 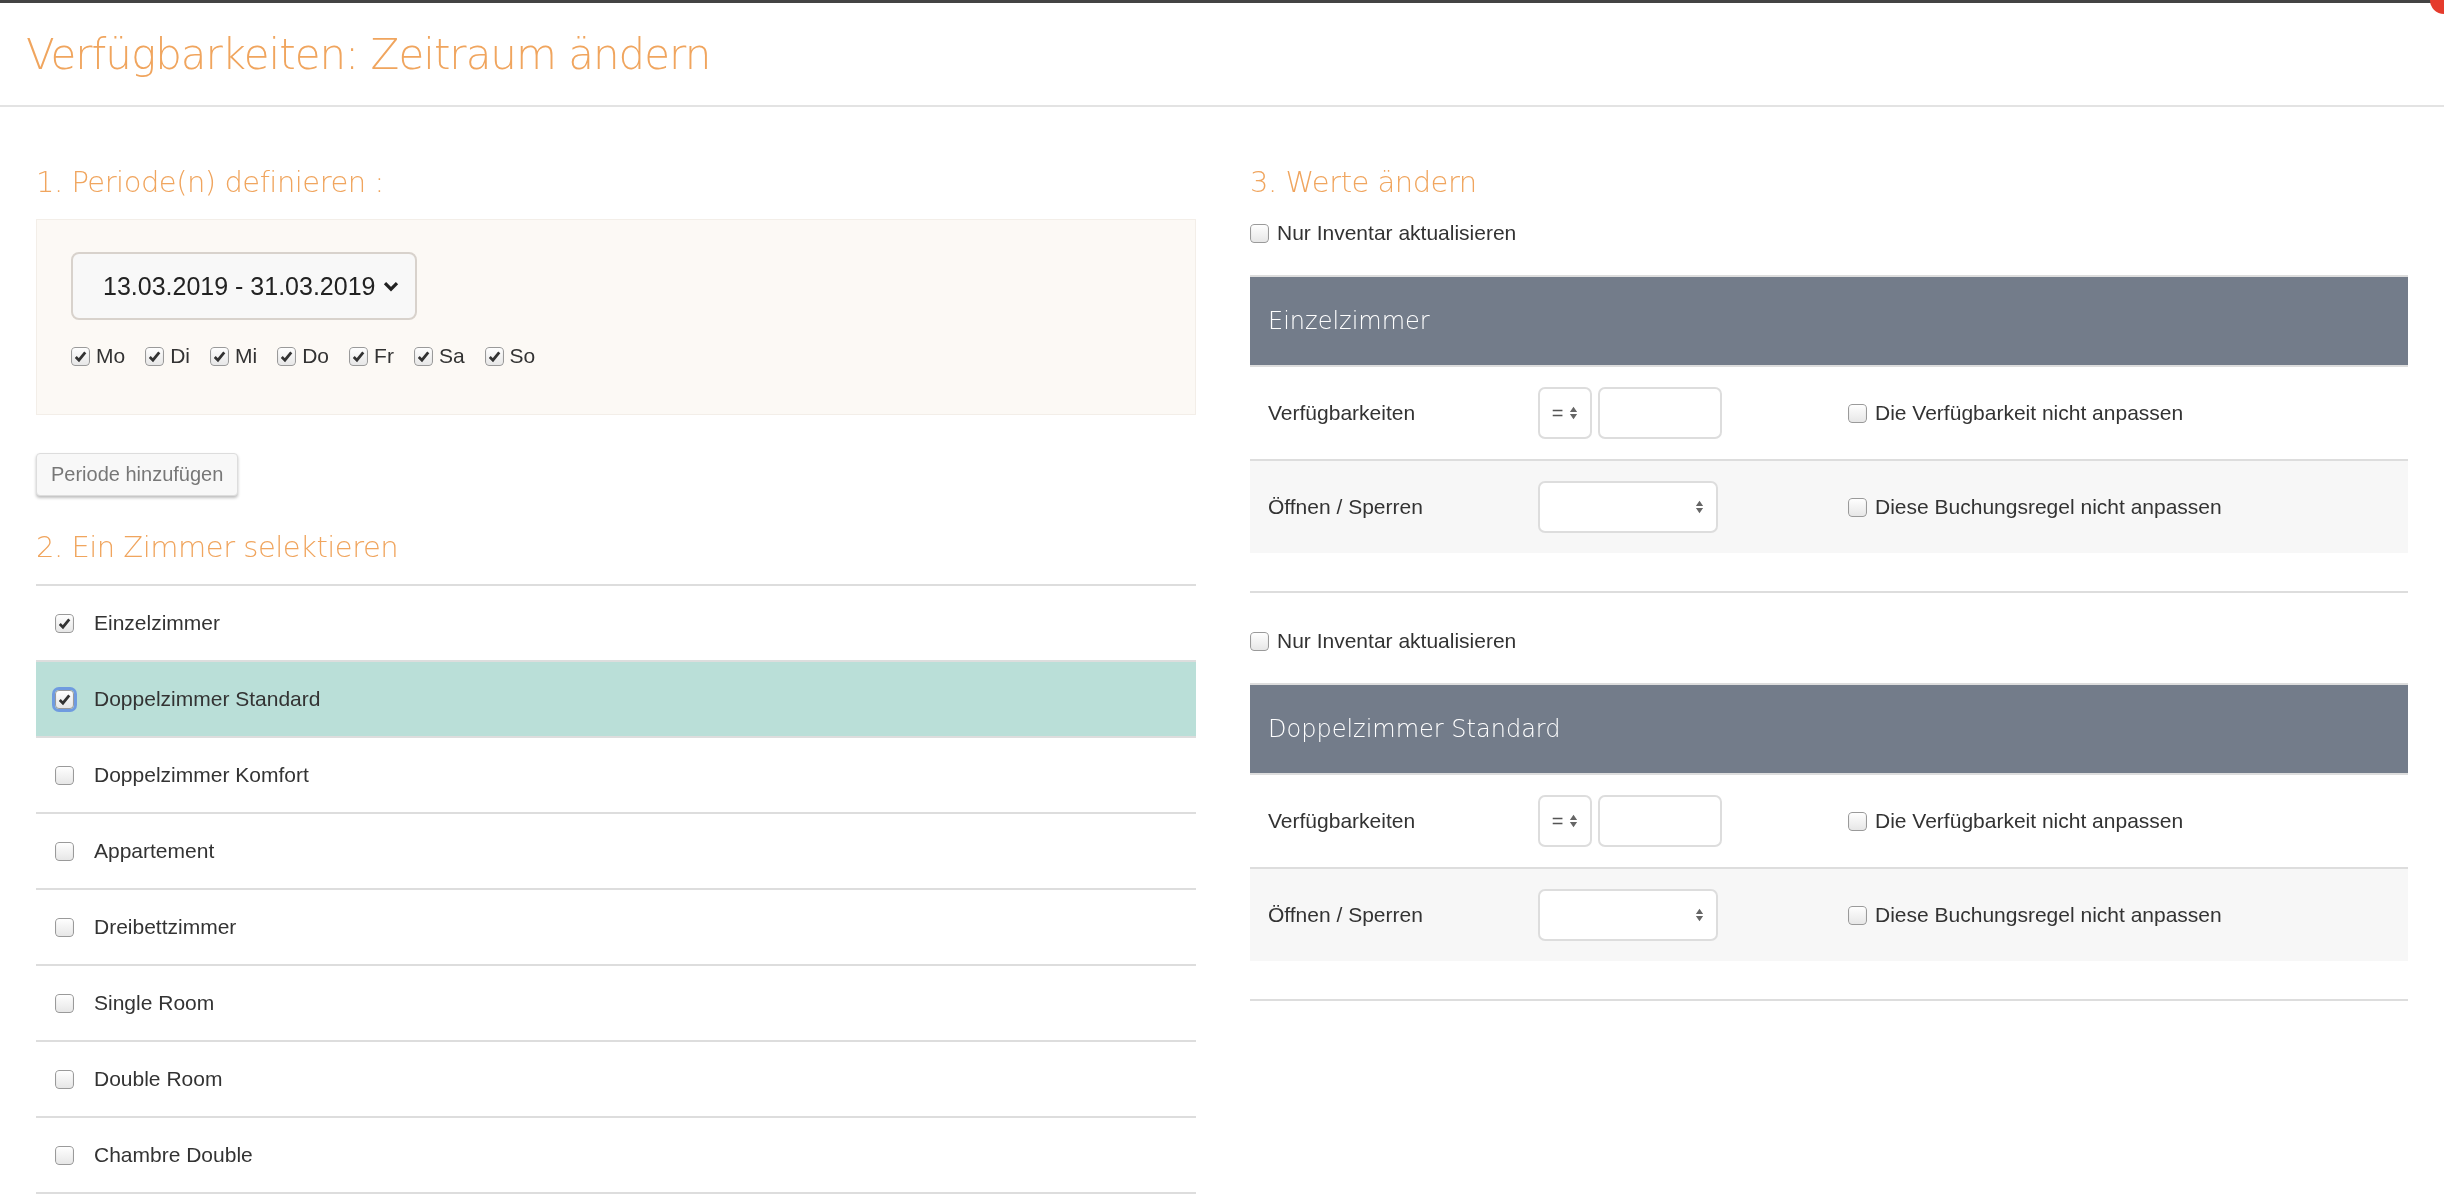 I want to click on room-name: Einzelzimmer, so click(x=157, y=623).